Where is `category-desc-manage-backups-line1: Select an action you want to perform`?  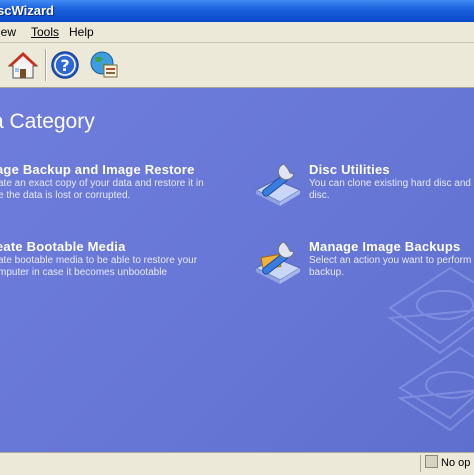 category-desc-manage-backups-line1: Select an action you want to perform is located at coordinates (390, 260).